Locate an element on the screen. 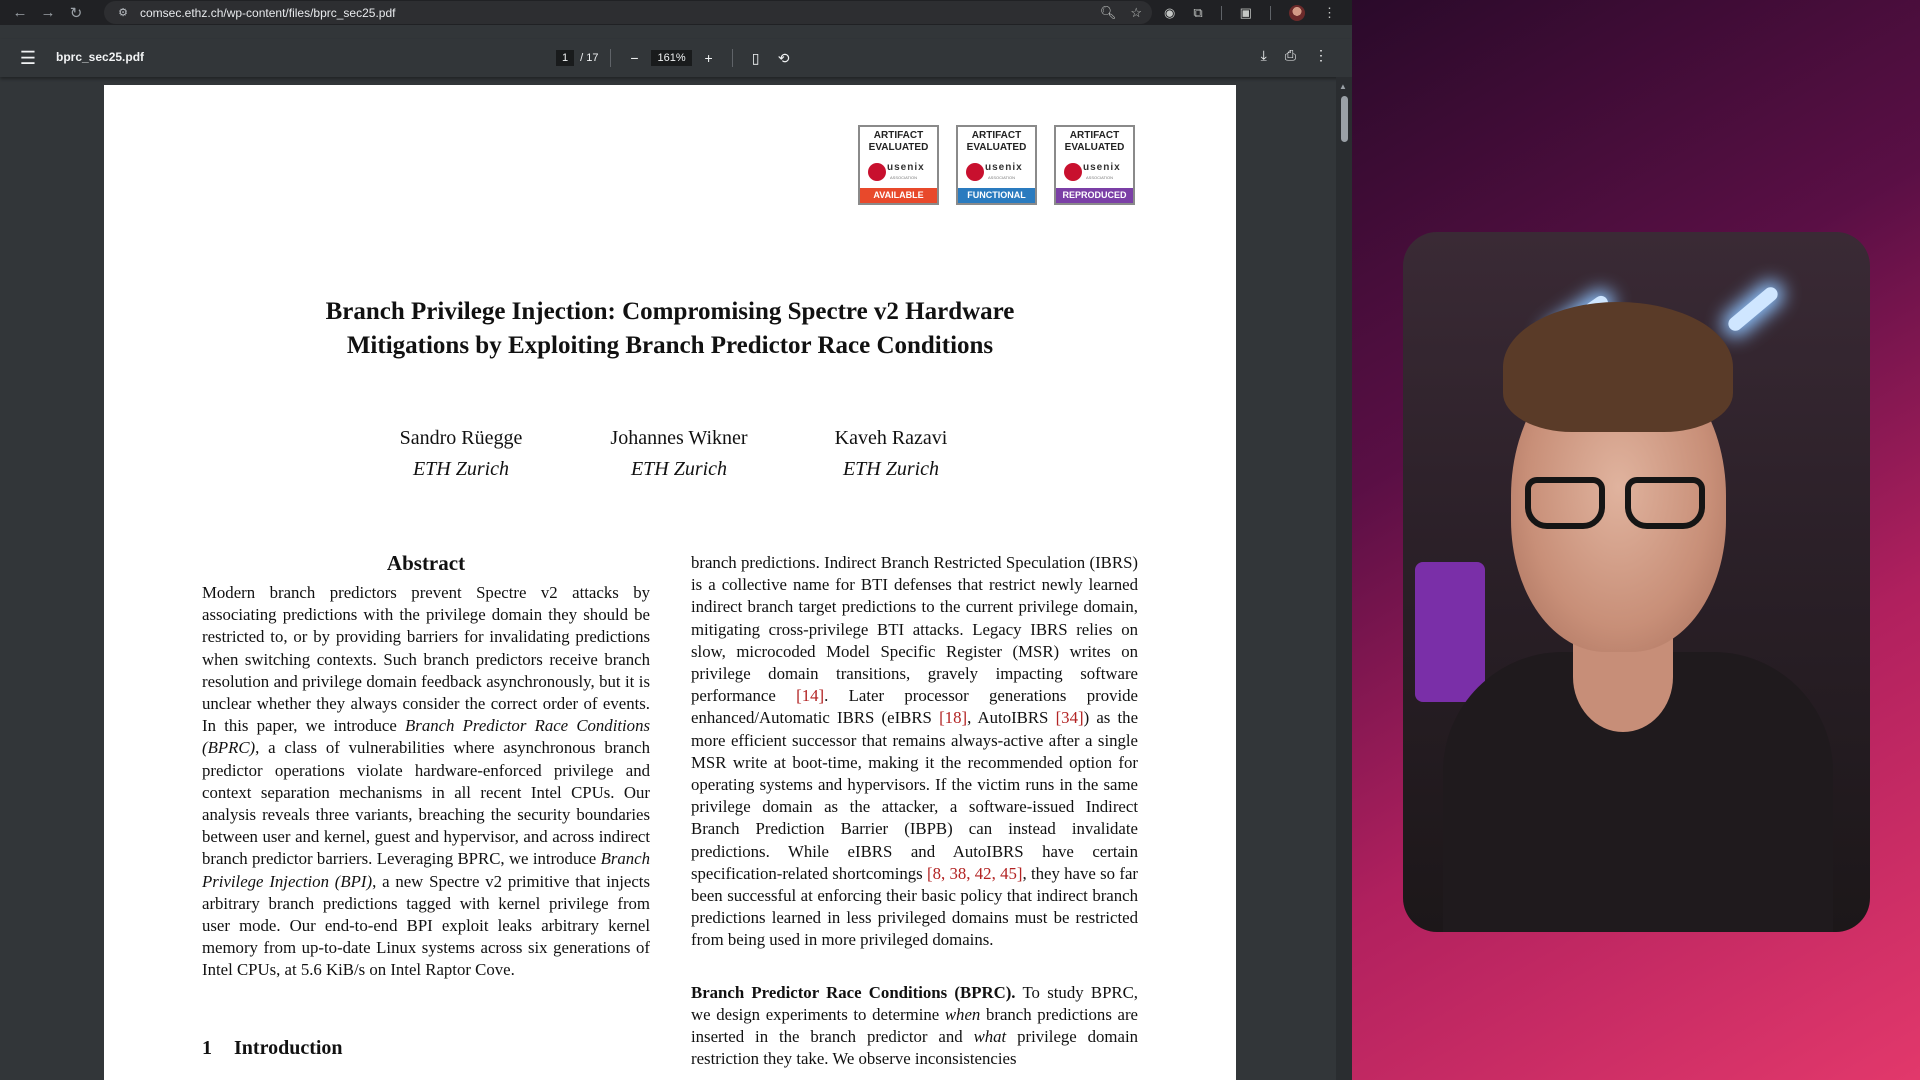 This screenshot has height=1080, width=1920. nav-buttons: ← → ↻ is located at coordinates (48, 12).